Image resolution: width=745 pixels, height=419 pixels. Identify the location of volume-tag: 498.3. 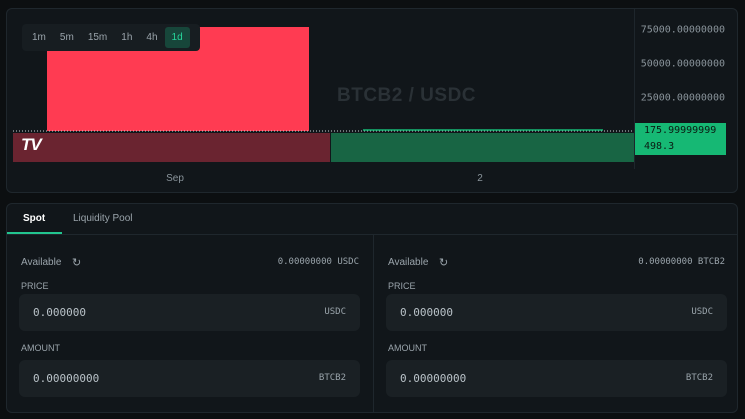
(680, 147).